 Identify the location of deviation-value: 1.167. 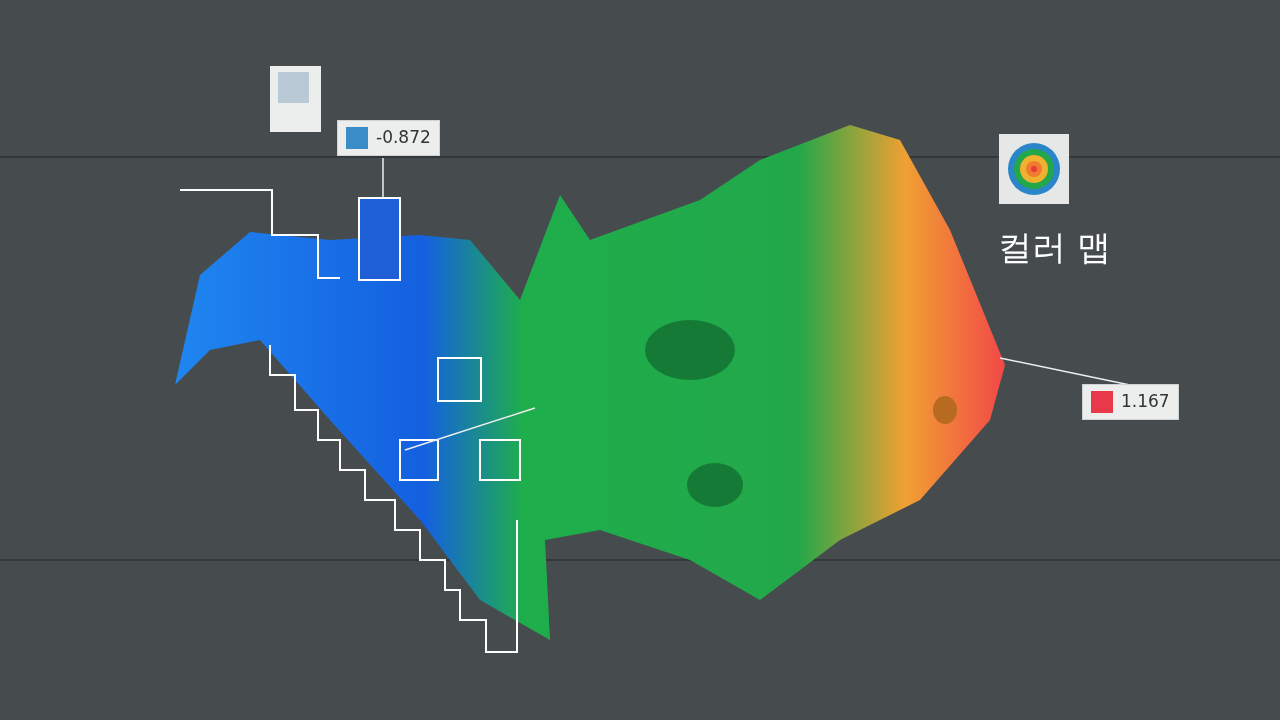
(1145, 401).